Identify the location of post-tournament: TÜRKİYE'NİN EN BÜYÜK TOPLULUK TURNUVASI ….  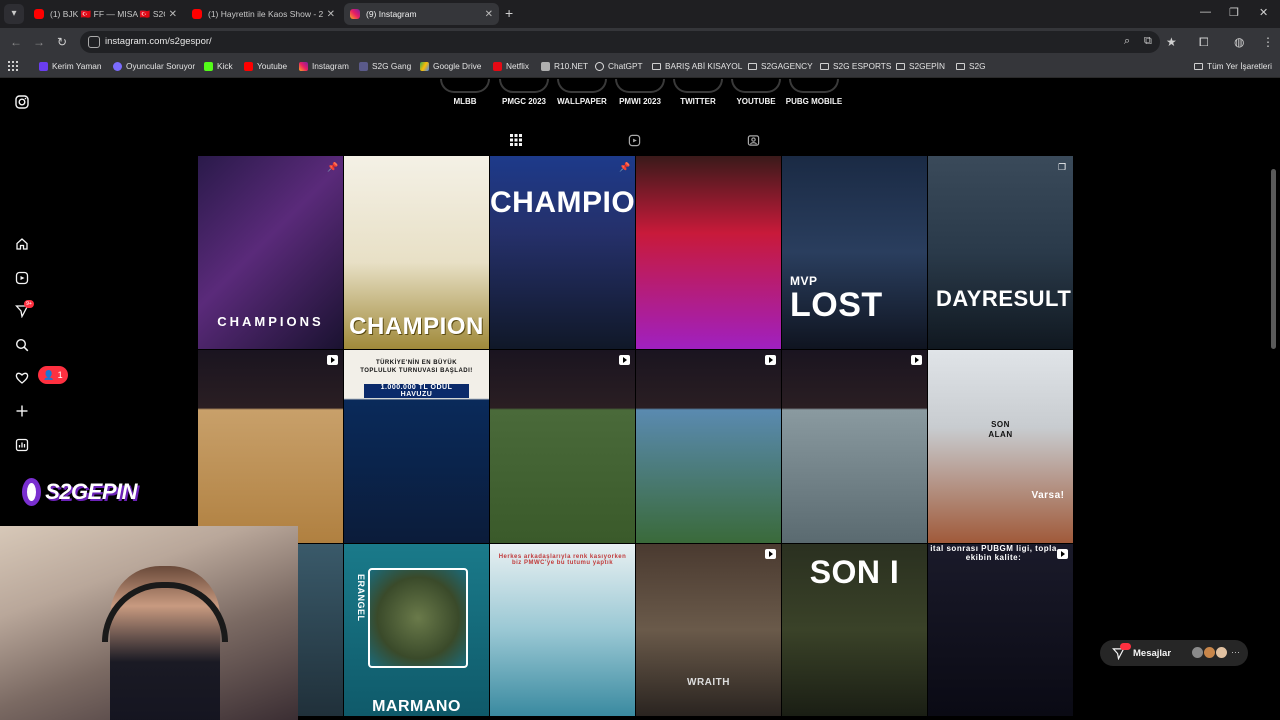
(416, 446).